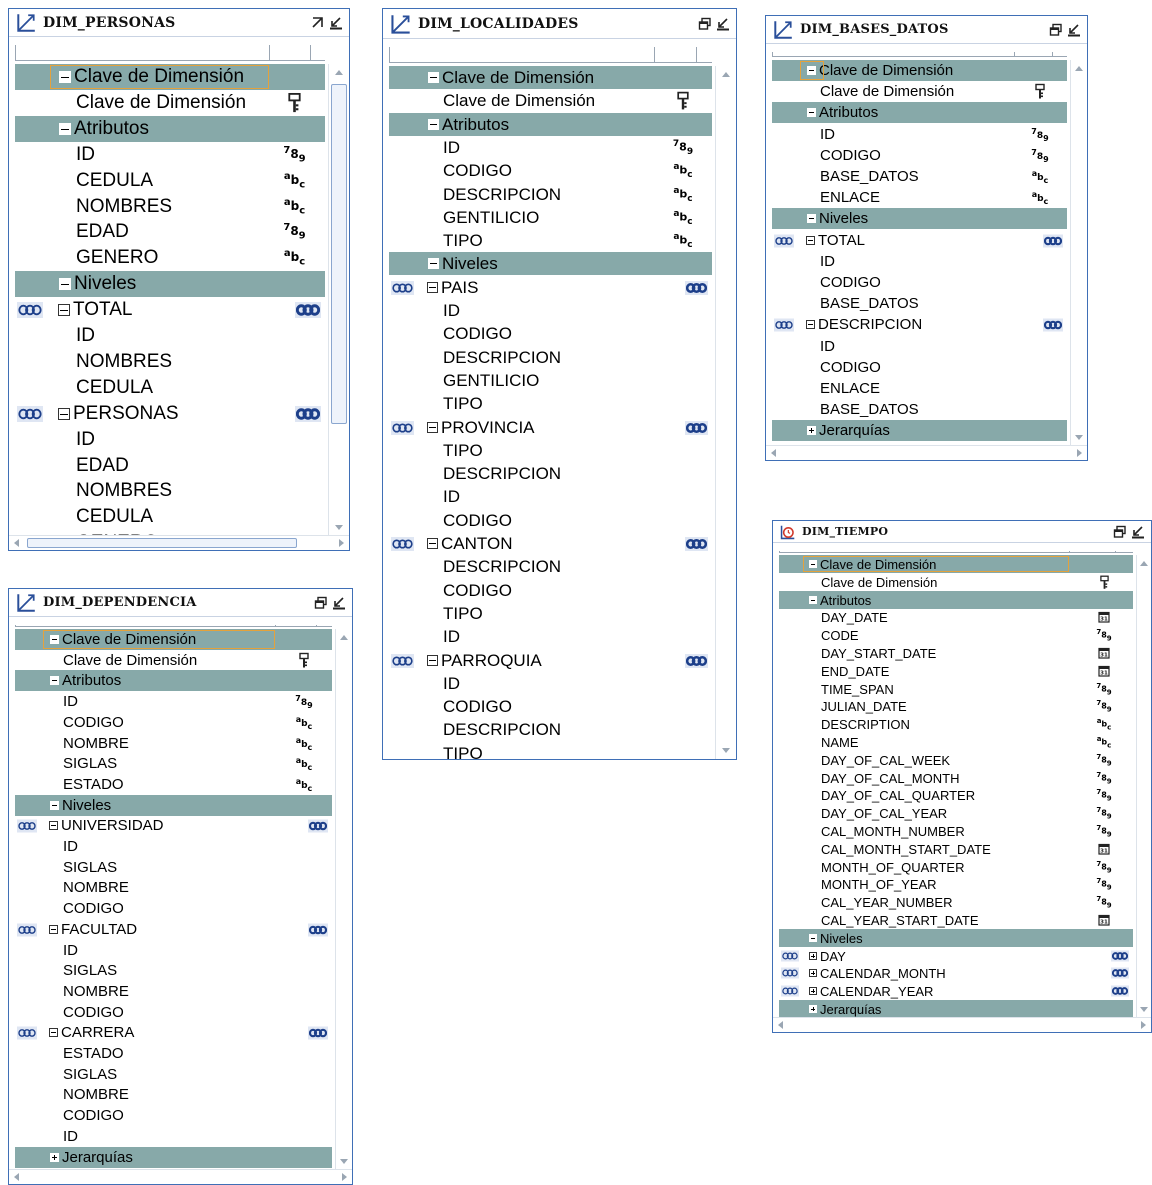 The image size is (1152, 1185). What do you see at coordinates (173, 784) in the screenshot?
I see `attribute-row-estado: ESTADO abc` at bounding box center [173, 784].